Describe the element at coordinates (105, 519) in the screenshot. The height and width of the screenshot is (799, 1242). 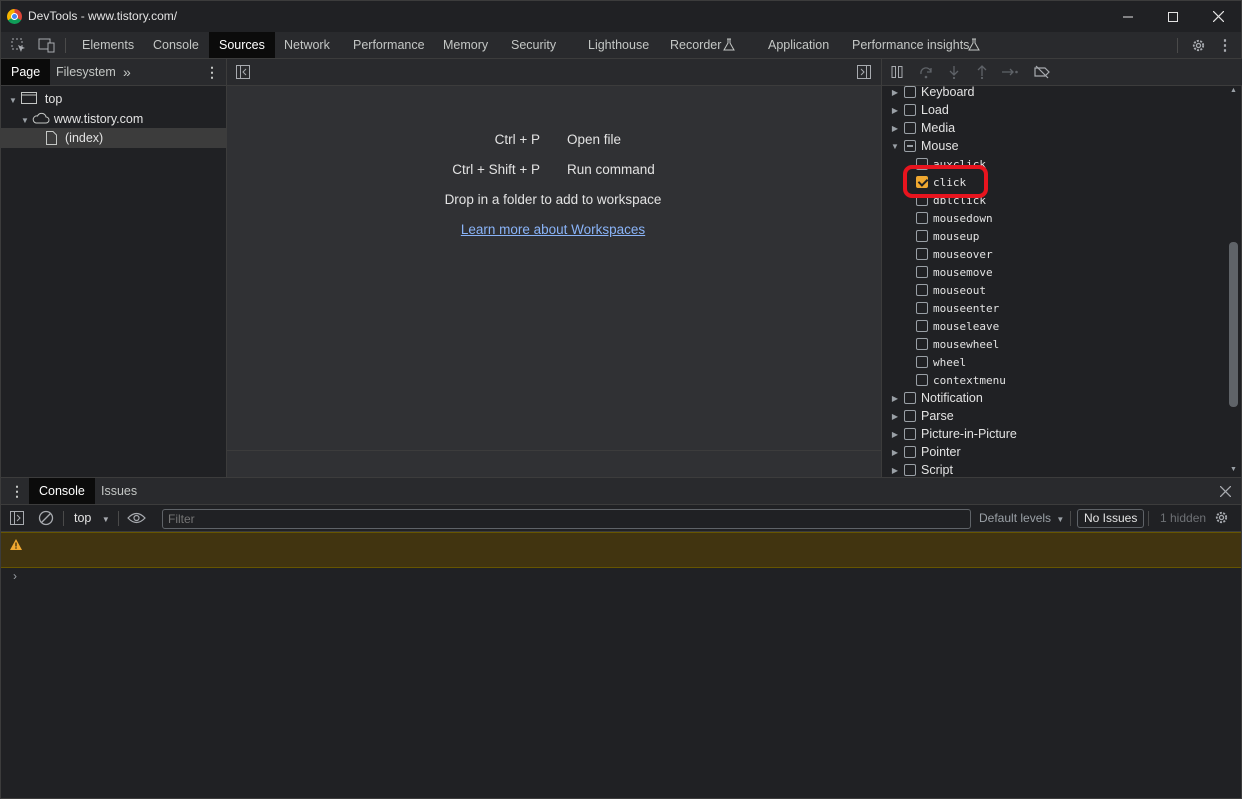
I see `dropdown-arrow-icon: ▼` at that location.